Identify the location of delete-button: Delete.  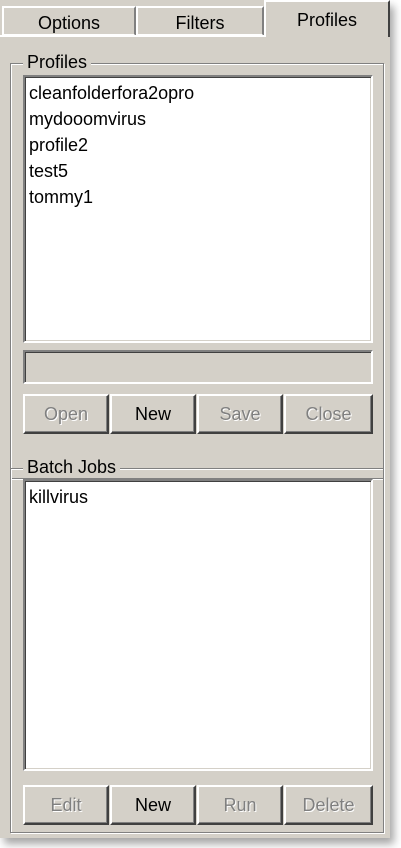
(328, 805).